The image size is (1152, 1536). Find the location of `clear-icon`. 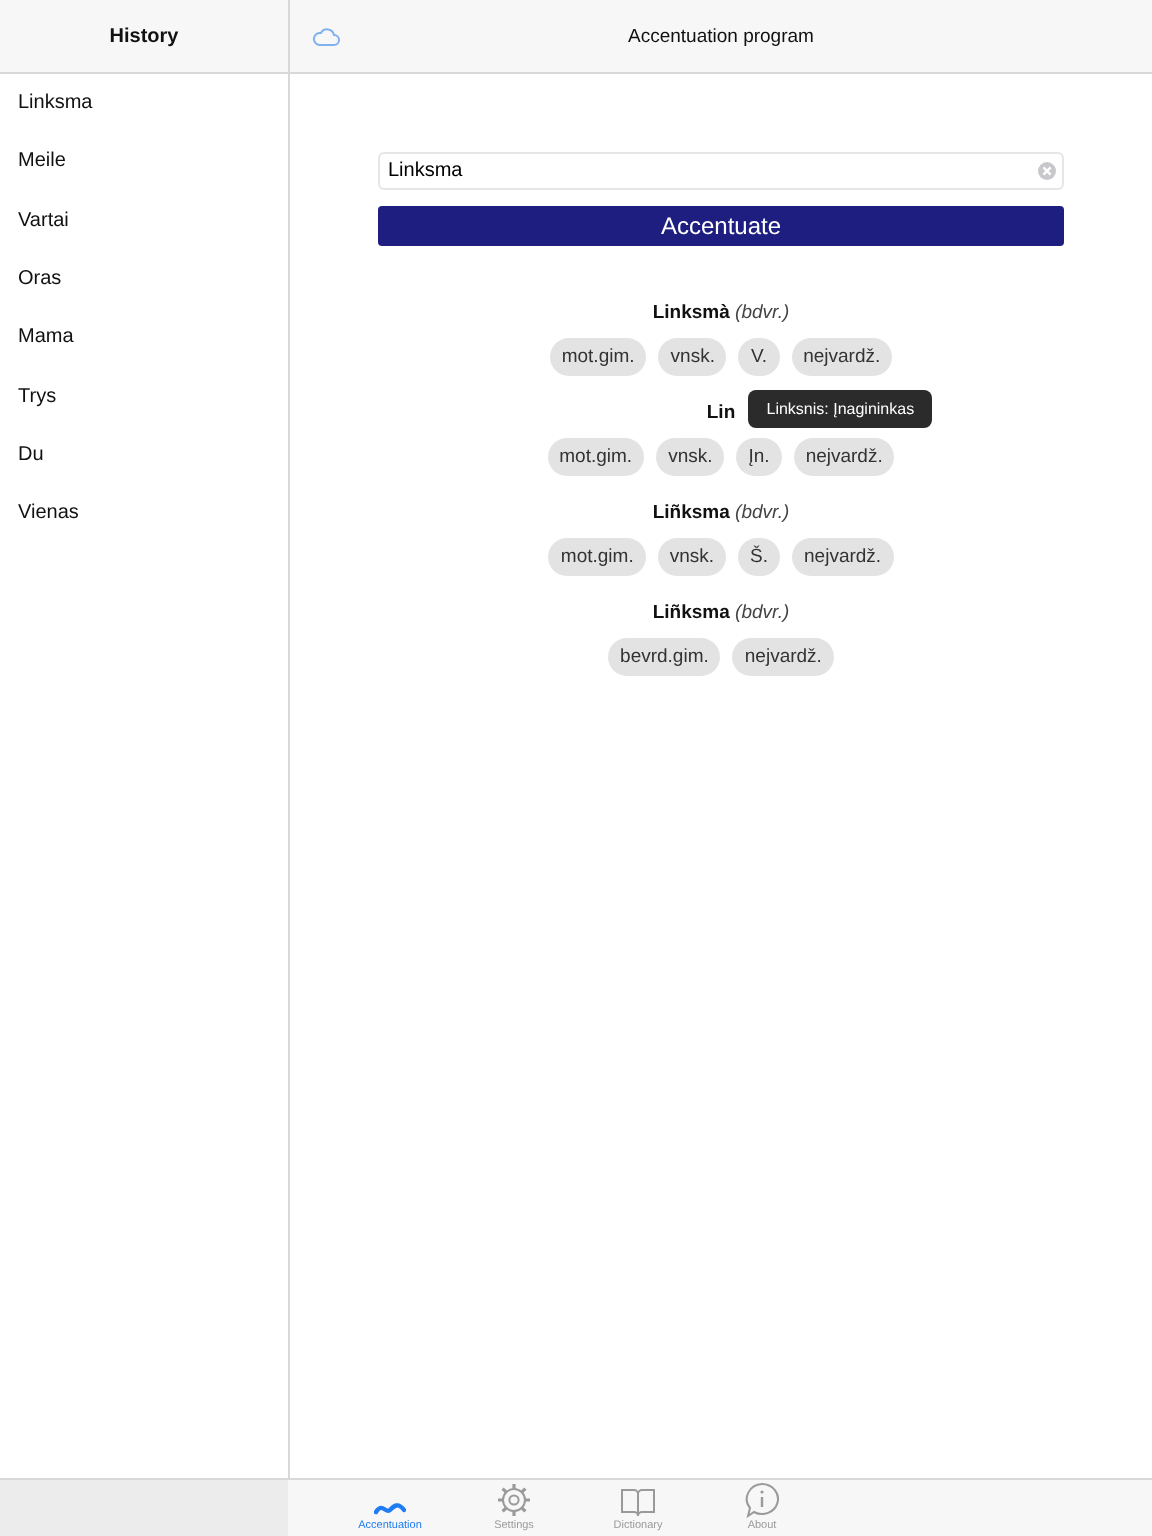

clear-icon is located at coordinates (1047, 171).